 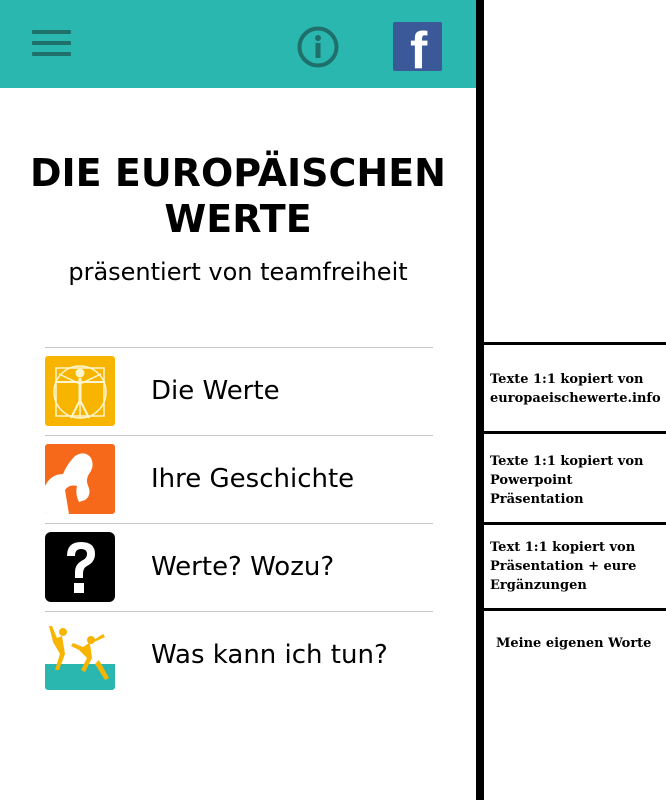 What do you see at coordinates (215, 391) in the screenshot?
I see `menu-item-label: Die Werte` at bounding box center [215, 391].